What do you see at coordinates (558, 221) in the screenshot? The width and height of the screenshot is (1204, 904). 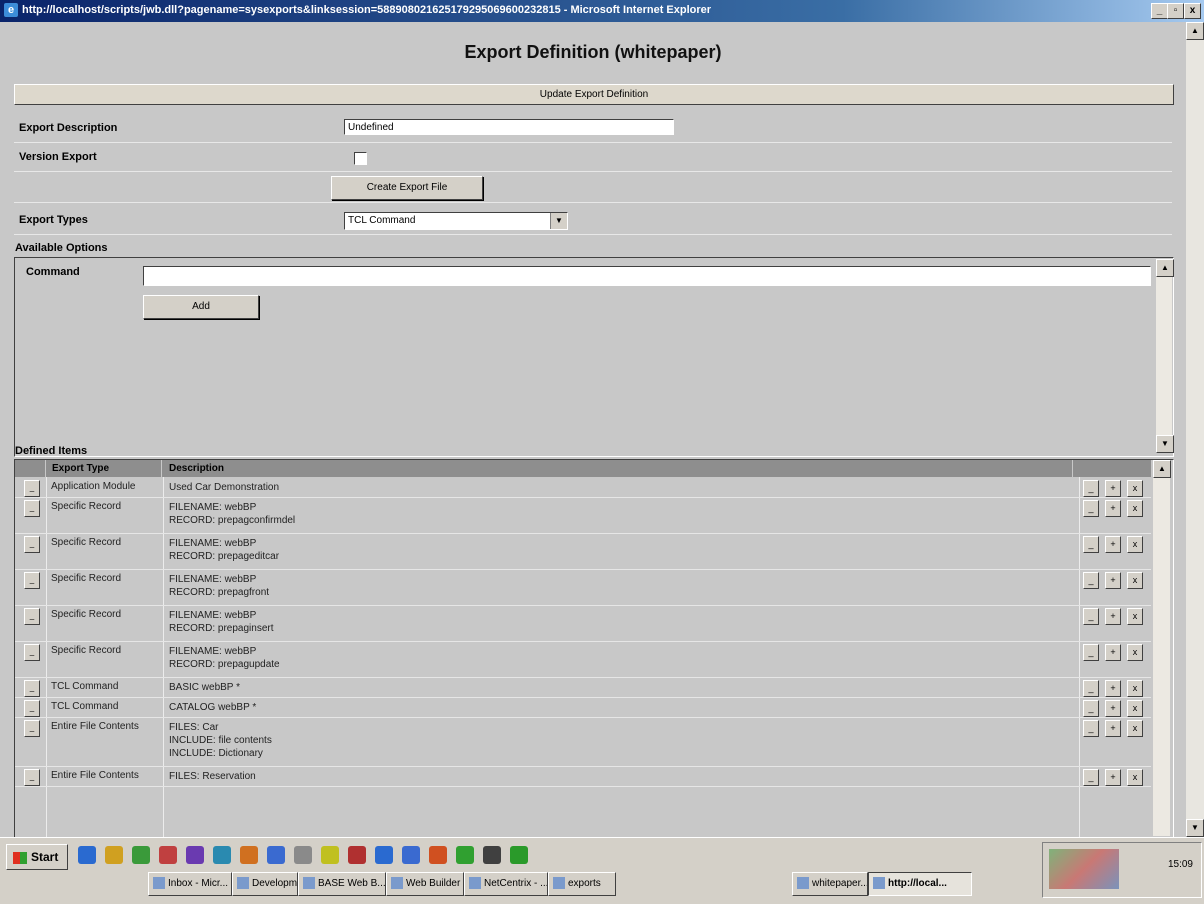 I see `chevron-down-icon: ▼` at bounding box center [558, 221].